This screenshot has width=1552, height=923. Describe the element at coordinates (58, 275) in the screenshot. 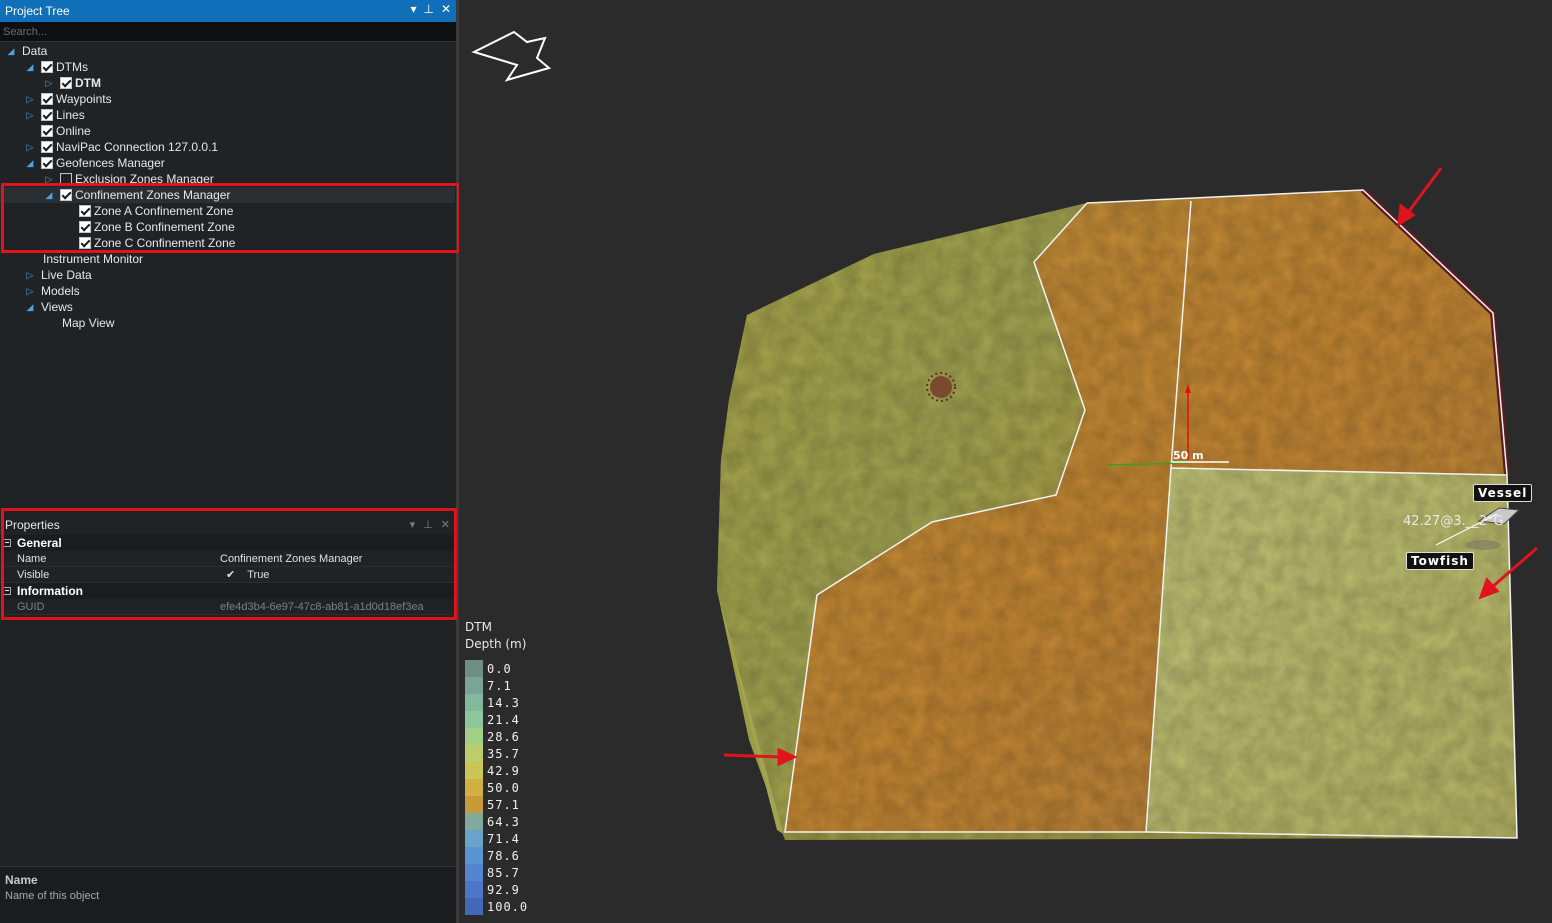

I see `tree-node-live-data: ▷ Live Data` at that location.